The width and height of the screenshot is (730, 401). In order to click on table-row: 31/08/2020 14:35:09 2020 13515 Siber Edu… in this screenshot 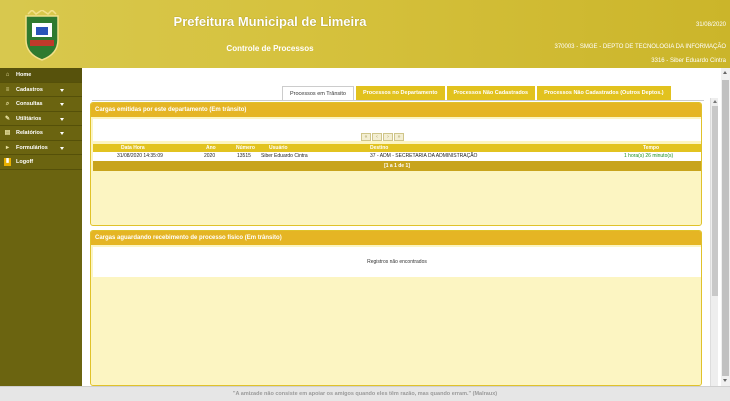, I will do `click(397, 156)`.